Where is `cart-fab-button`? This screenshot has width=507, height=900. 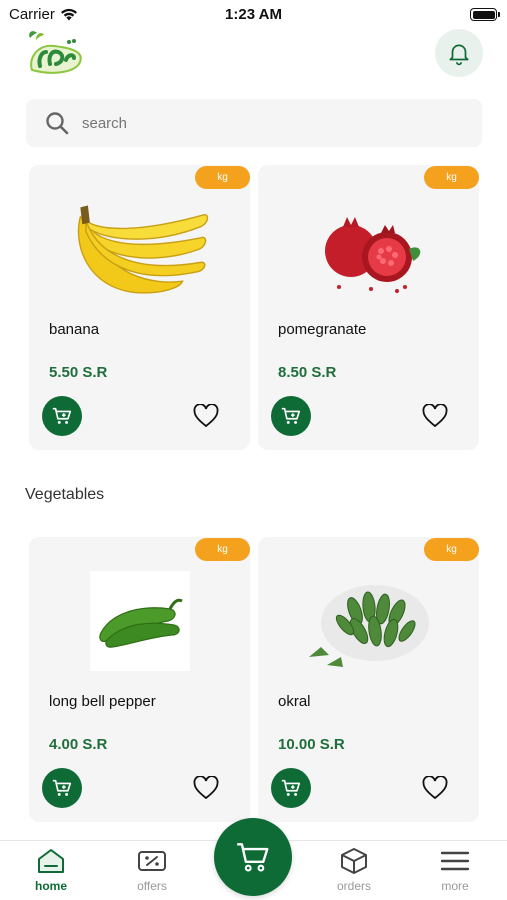
cart-fab-button is located at coordinates (253, 857).